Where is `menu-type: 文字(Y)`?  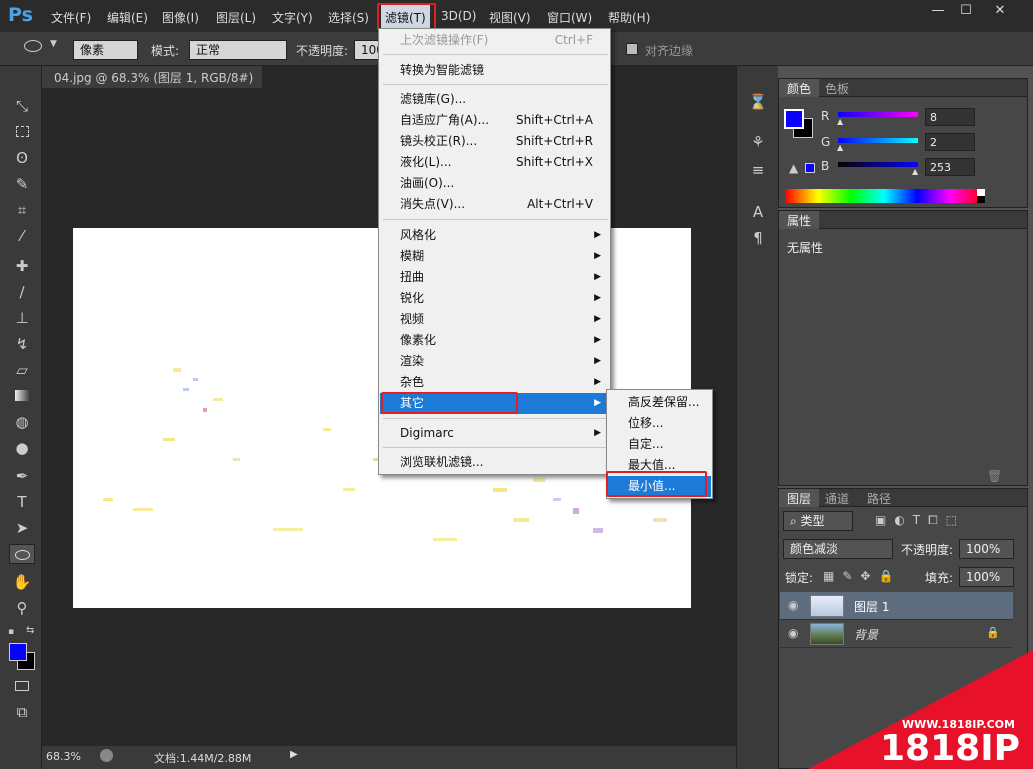 menu-type: 文字(Y) is located at coordinates (292, 17).